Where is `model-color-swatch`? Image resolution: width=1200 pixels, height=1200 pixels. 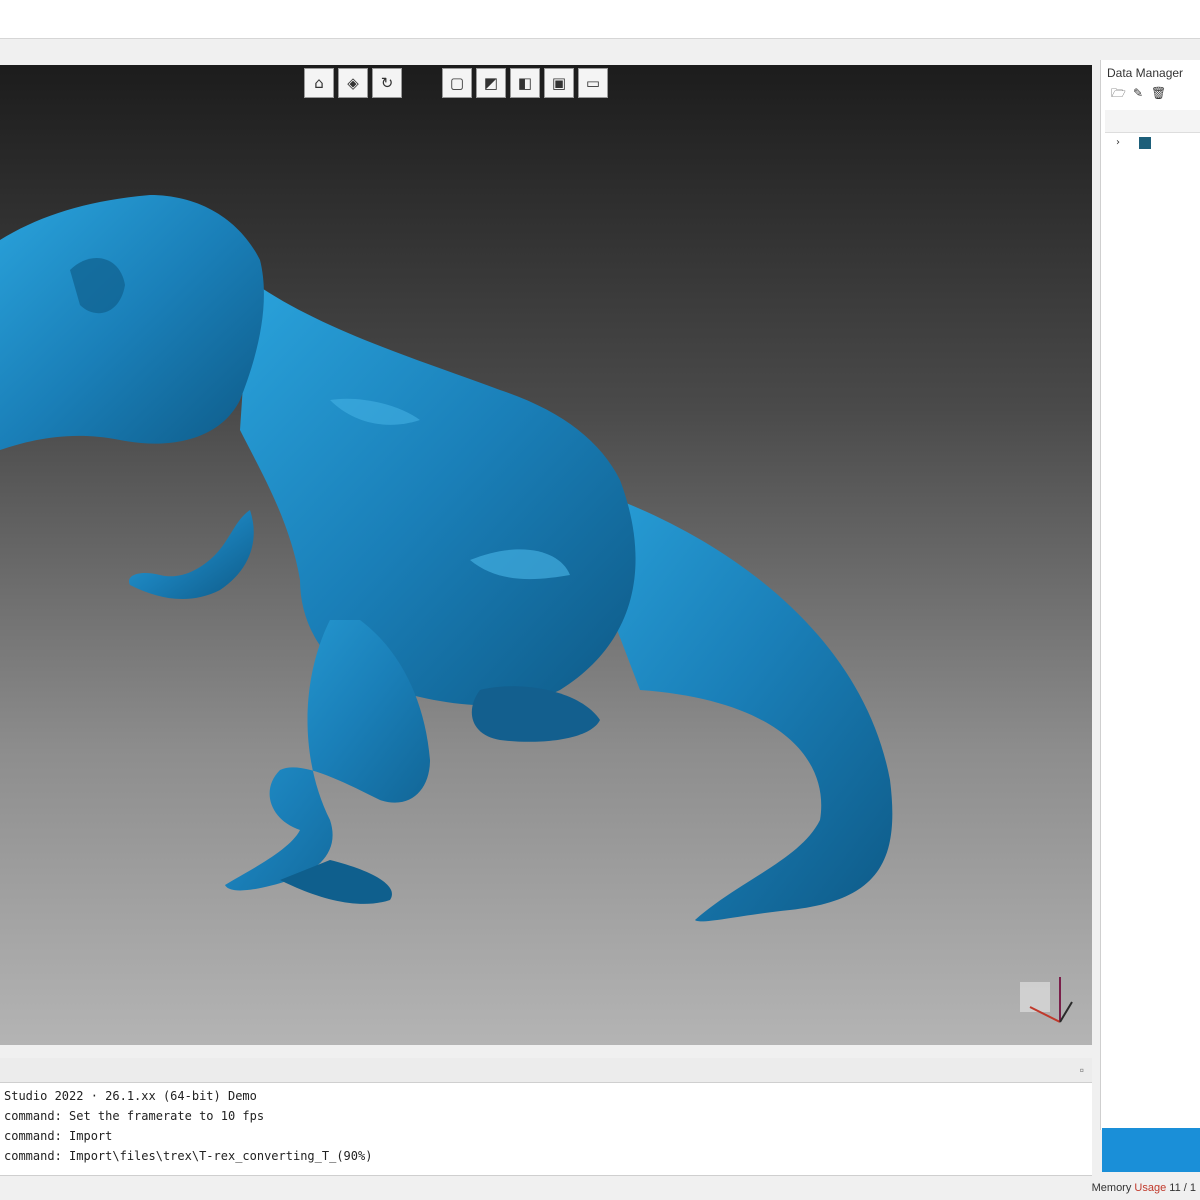
model-color-swatch is located at coordinates (1145, 143).